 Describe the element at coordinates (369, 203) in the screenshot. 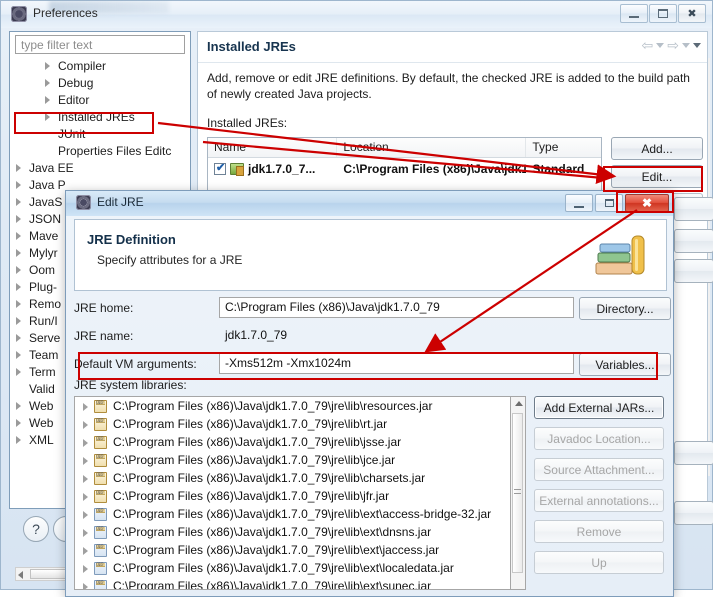

I see `edit-jre-titlebar: Edit JRE ✖` at that location.